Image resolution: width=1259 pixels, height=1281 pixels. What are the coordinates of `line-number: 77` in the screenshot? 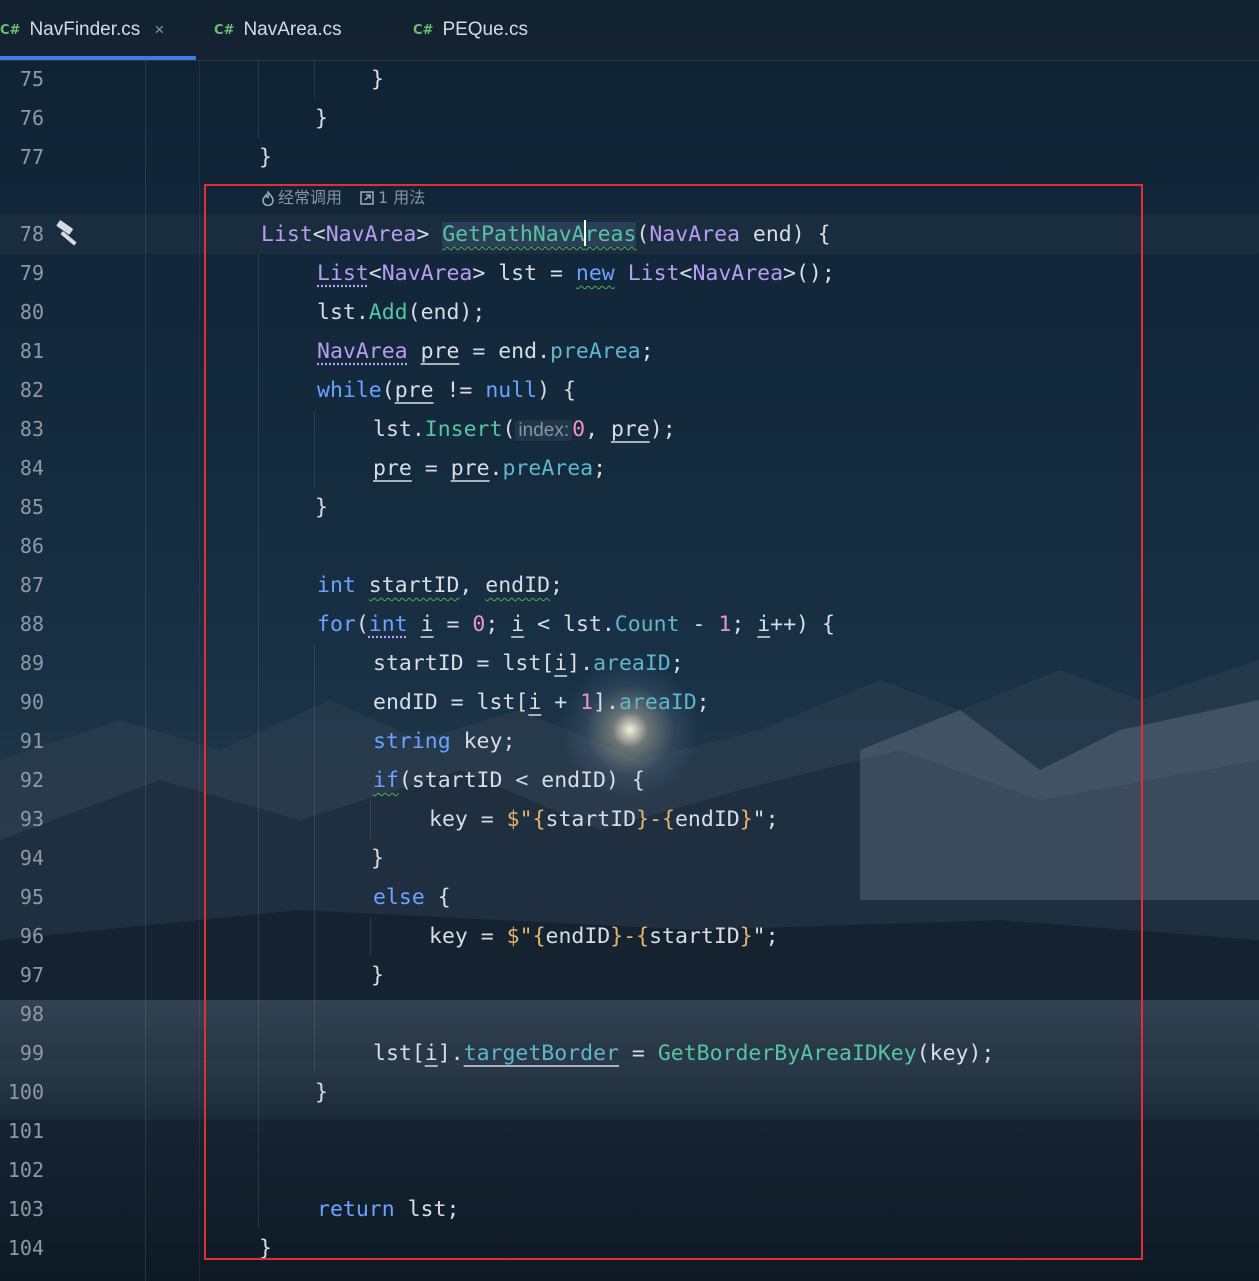 It's located at (22, 157).